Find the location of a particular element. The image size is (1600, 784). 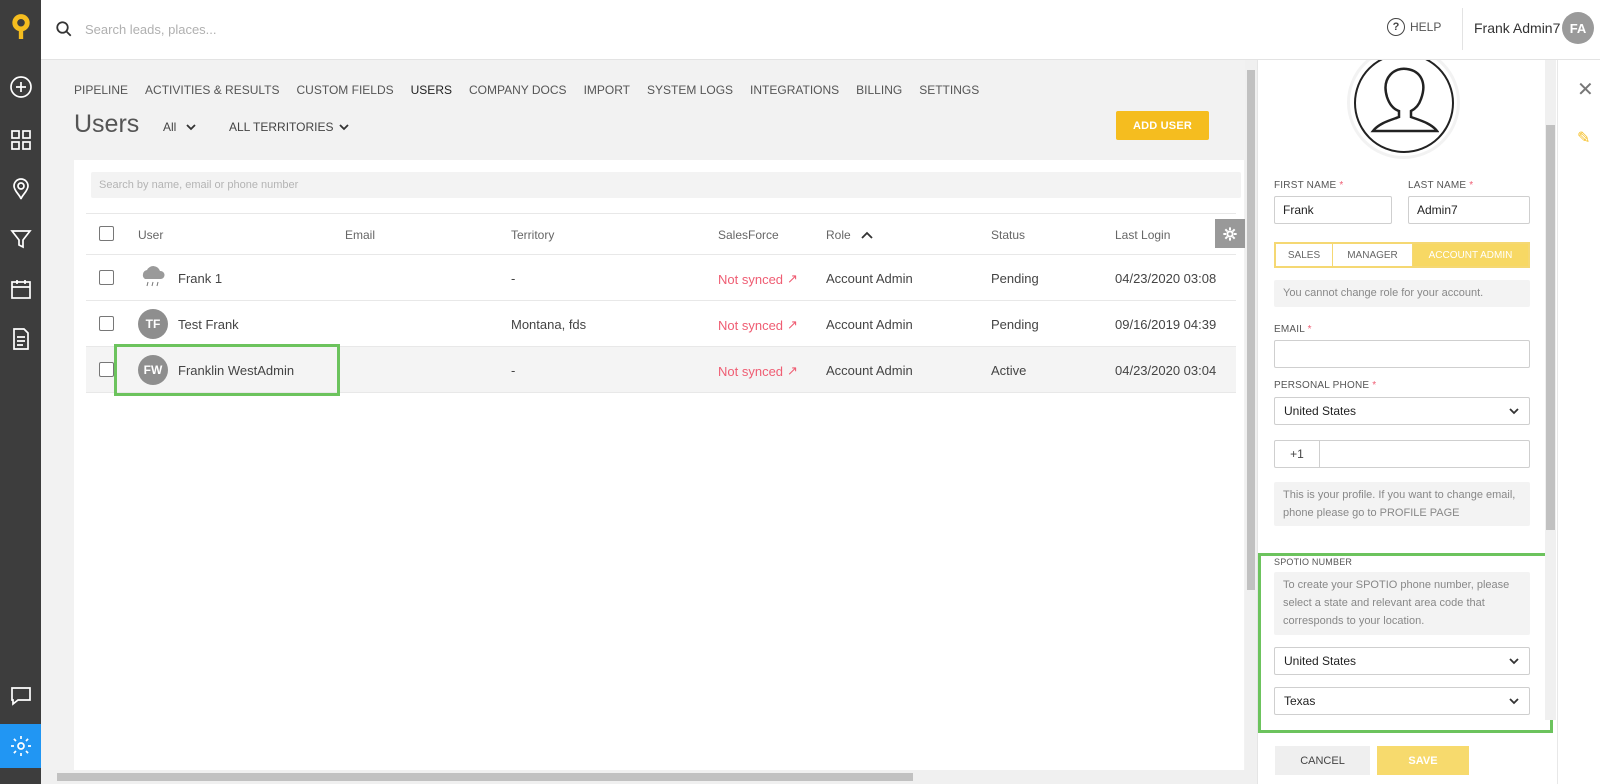

col-email: Email is located at coordinates (360, 235).